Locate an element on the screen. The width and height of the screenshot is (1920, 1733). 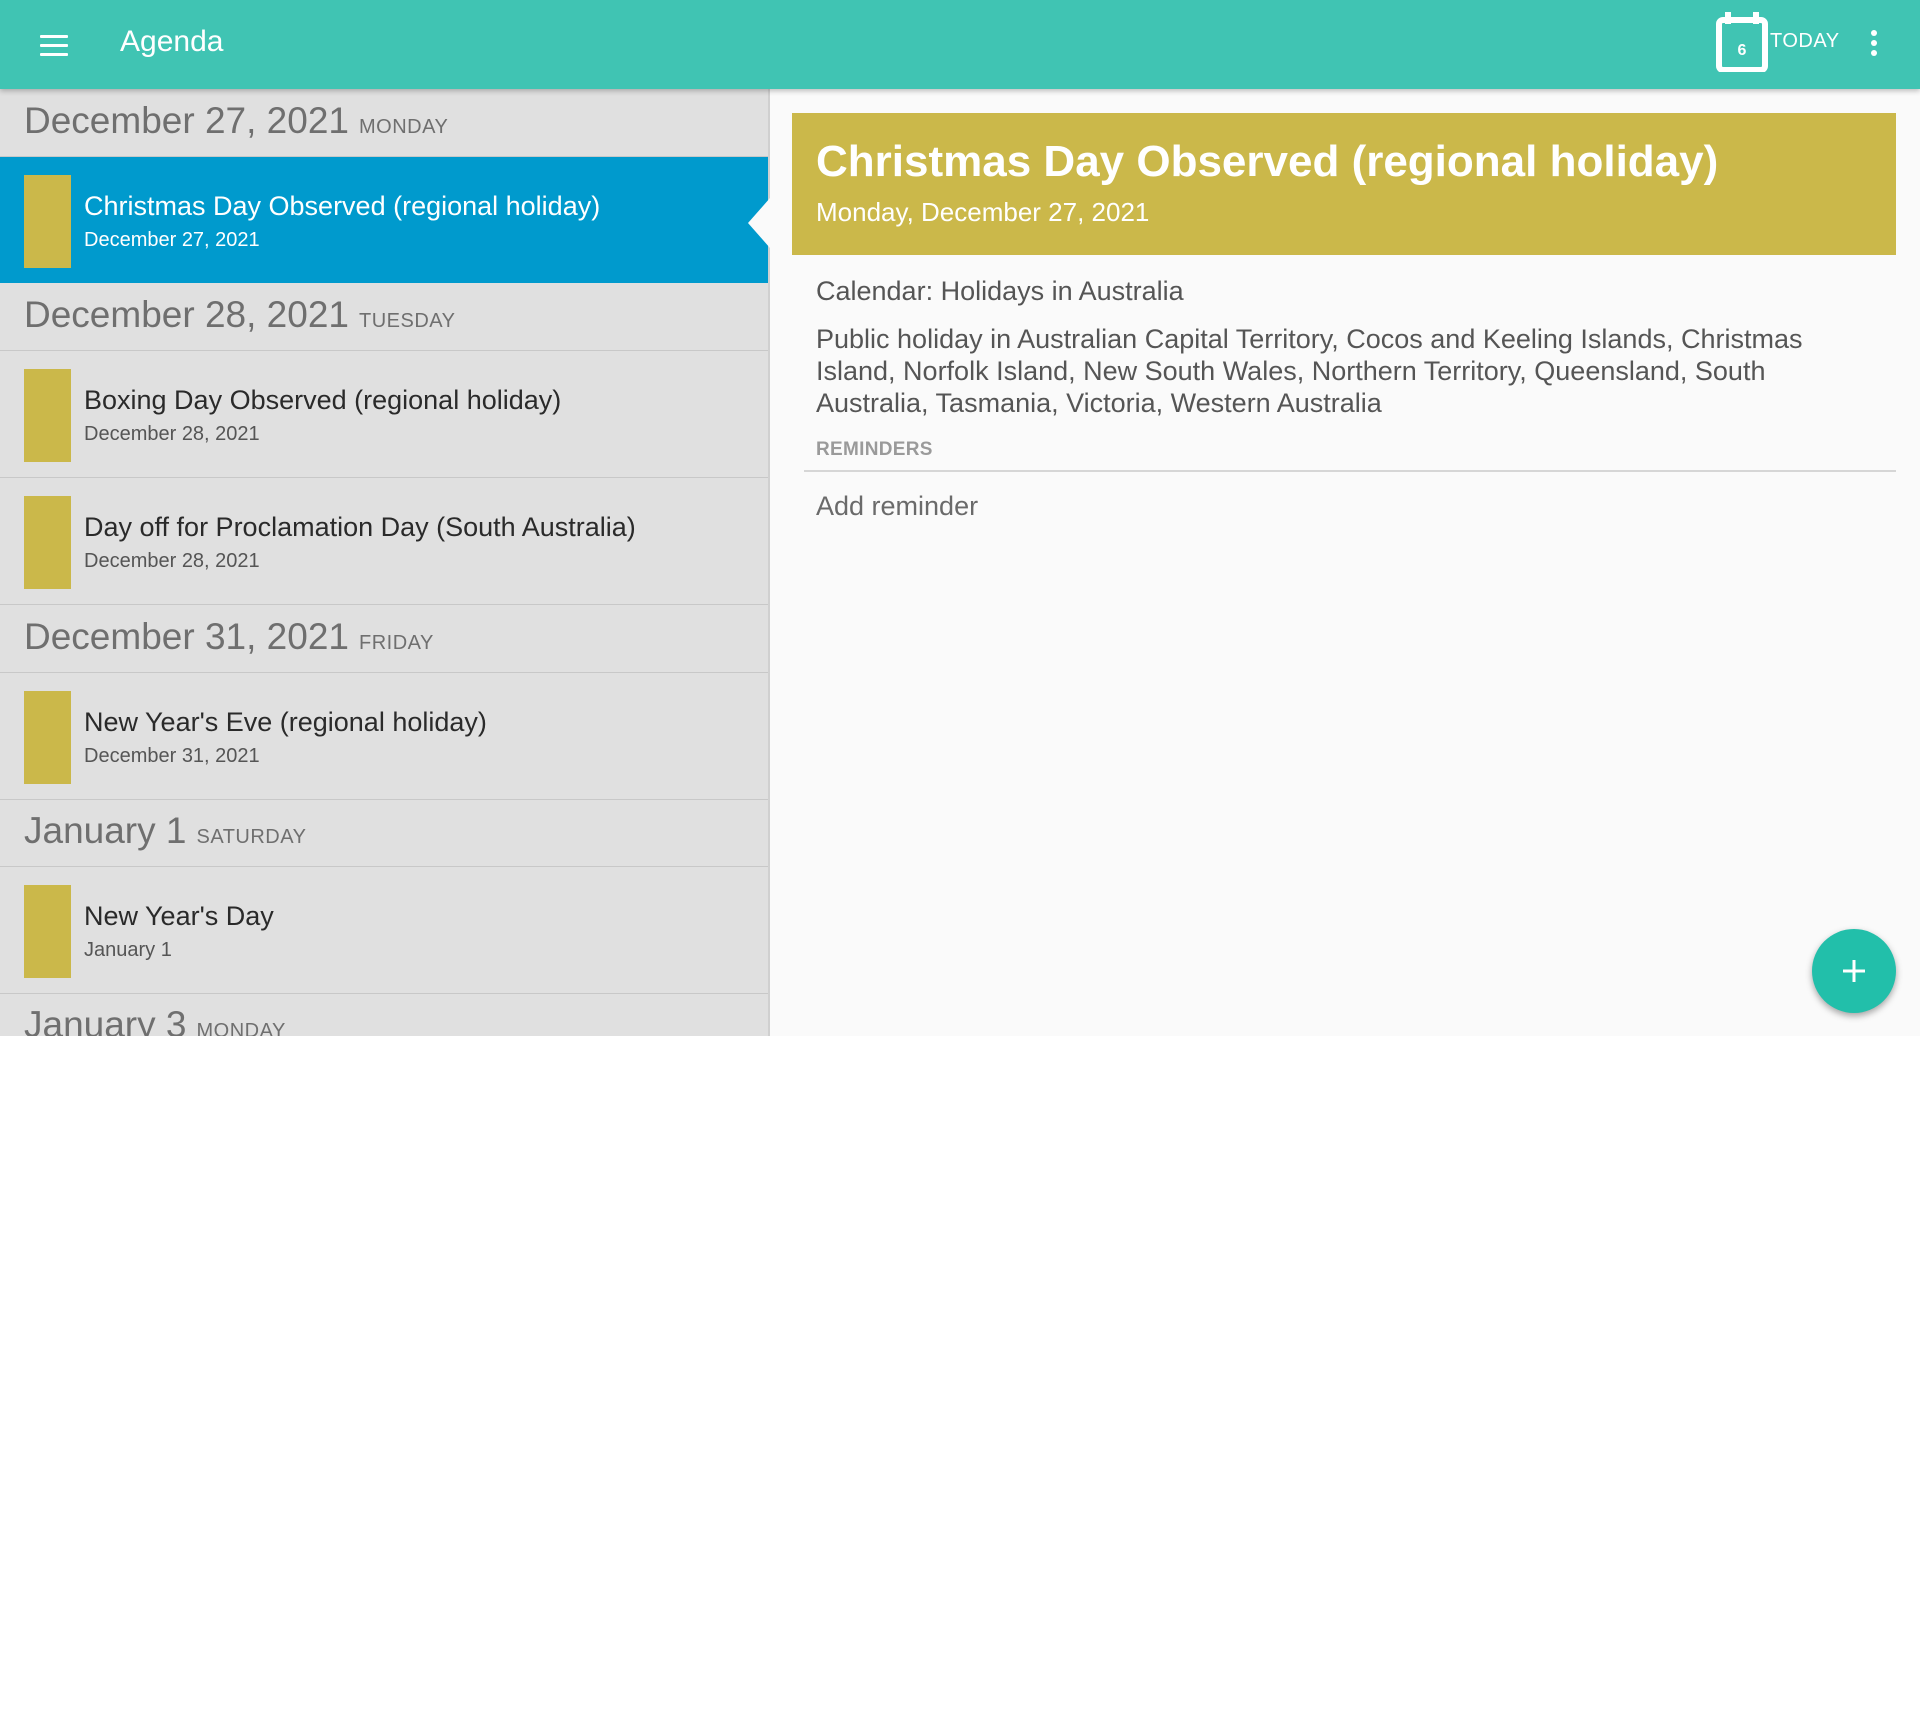
today-button: TODAY is located at coordinates (1805, 41).